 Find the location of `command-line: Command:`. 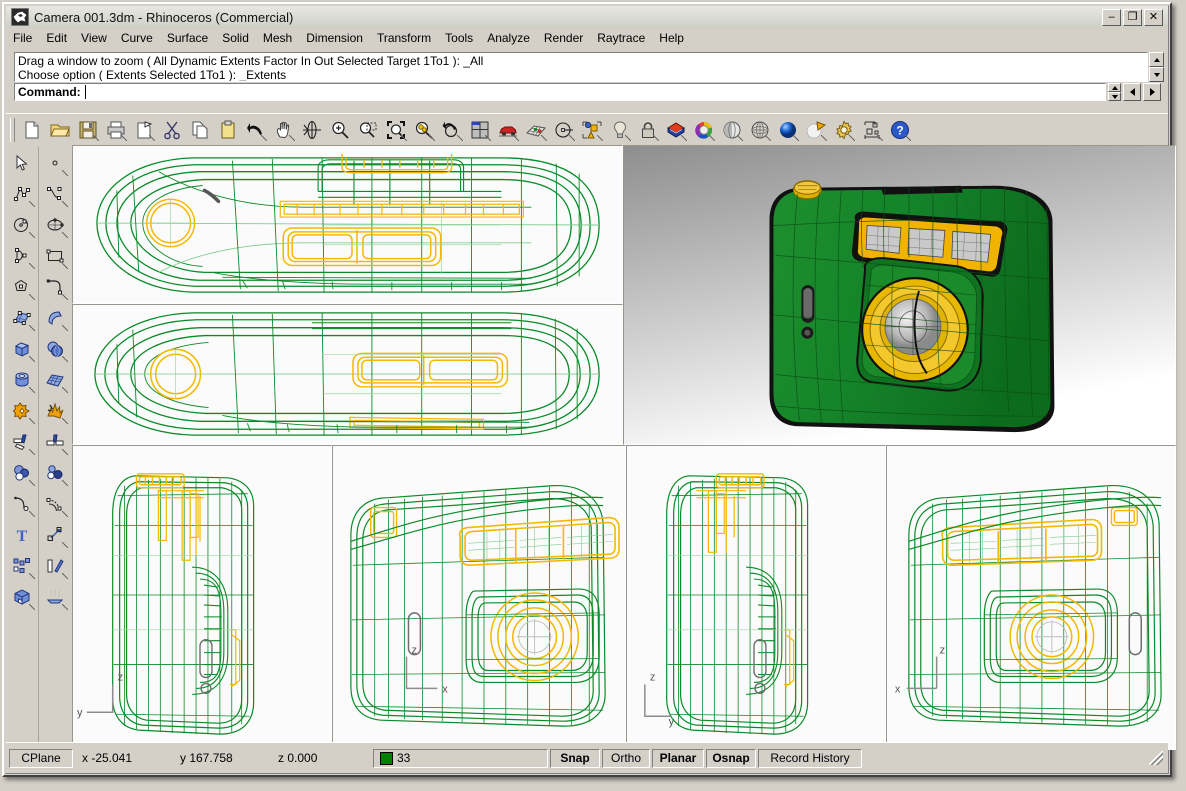

command-line: Command: is located at coordinates (560, 92).